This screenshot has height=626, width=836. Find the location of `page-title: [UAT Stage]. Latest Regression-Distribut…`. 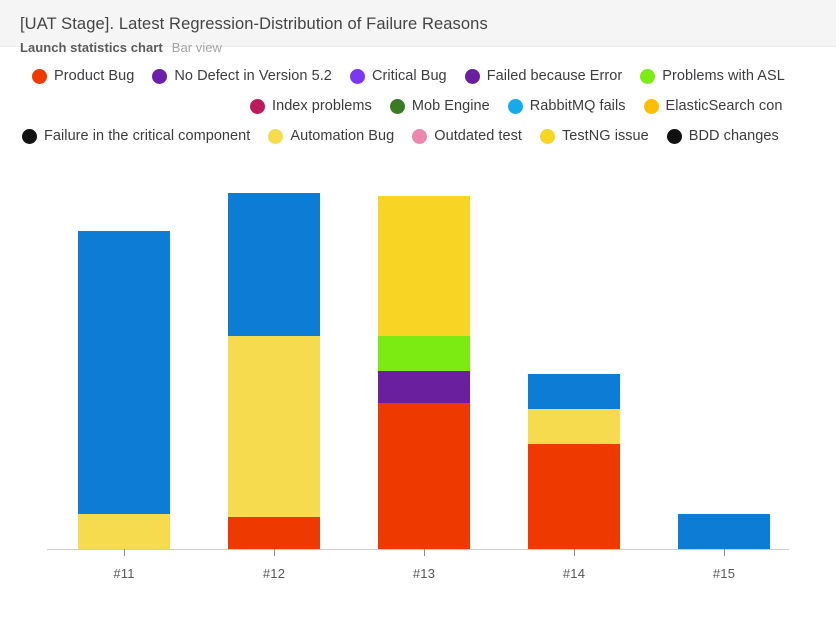

page-title: [UAT Stage]. Latest Regression-Distribut… is located at coordinates (254, 24).